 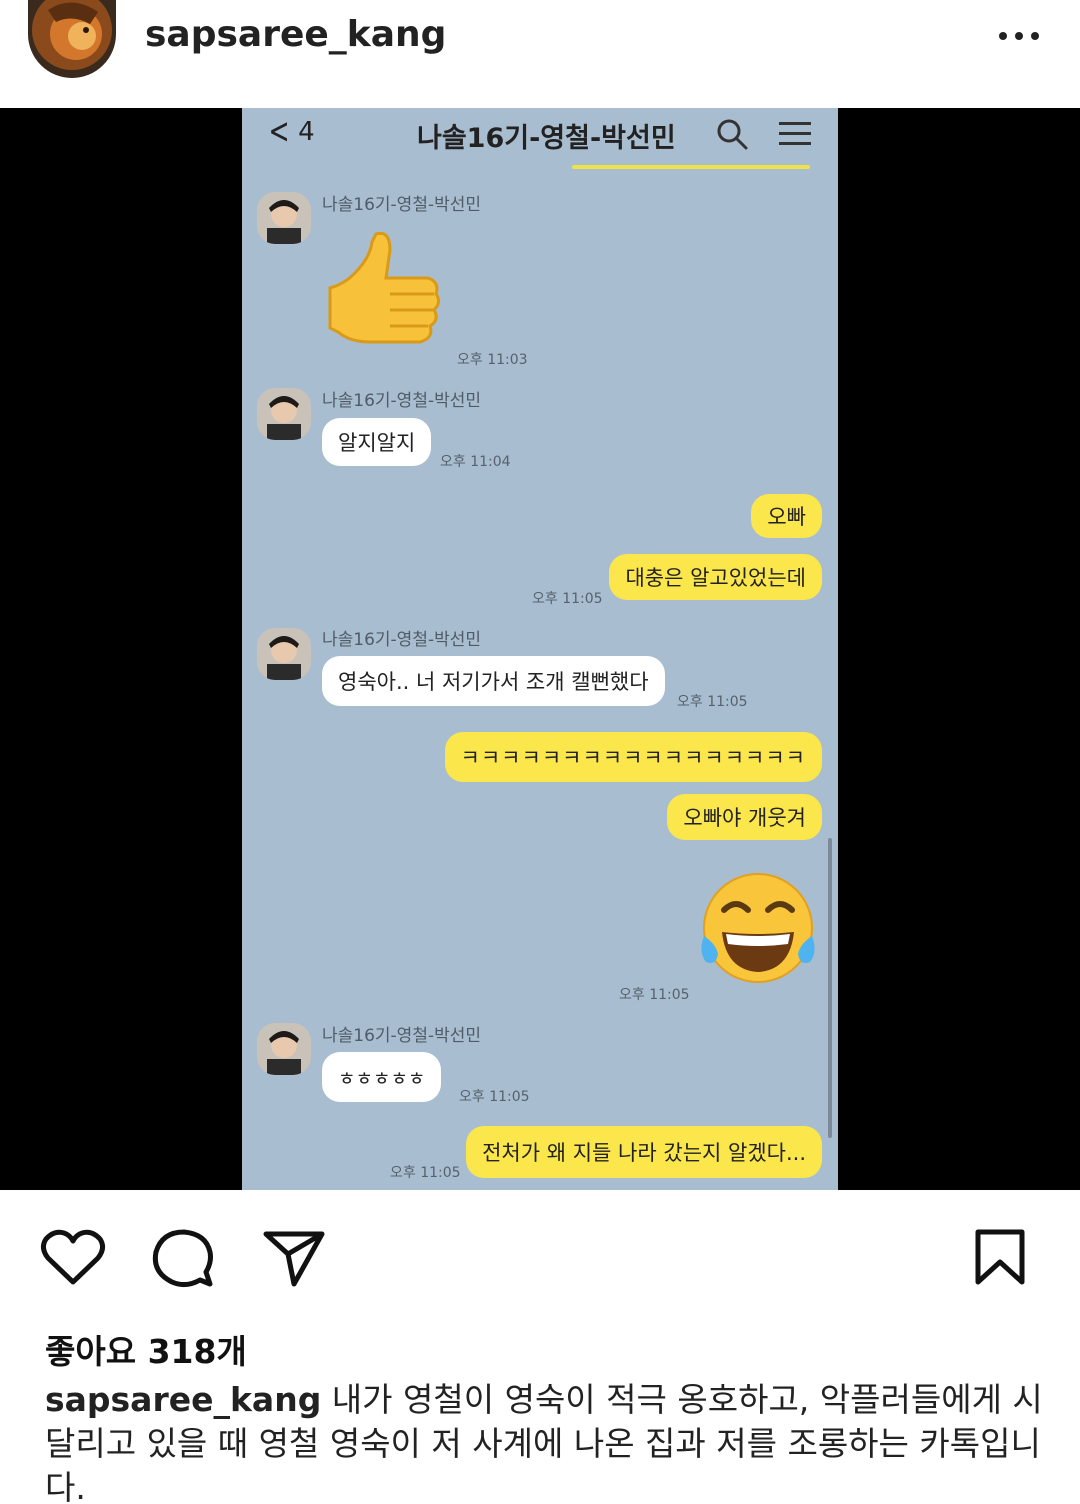 What do you see at coordinates (546, 138) in the screenshot?
I see `chat-title: 나솔16기-영철-박선민` at bounding box center [546, 138].